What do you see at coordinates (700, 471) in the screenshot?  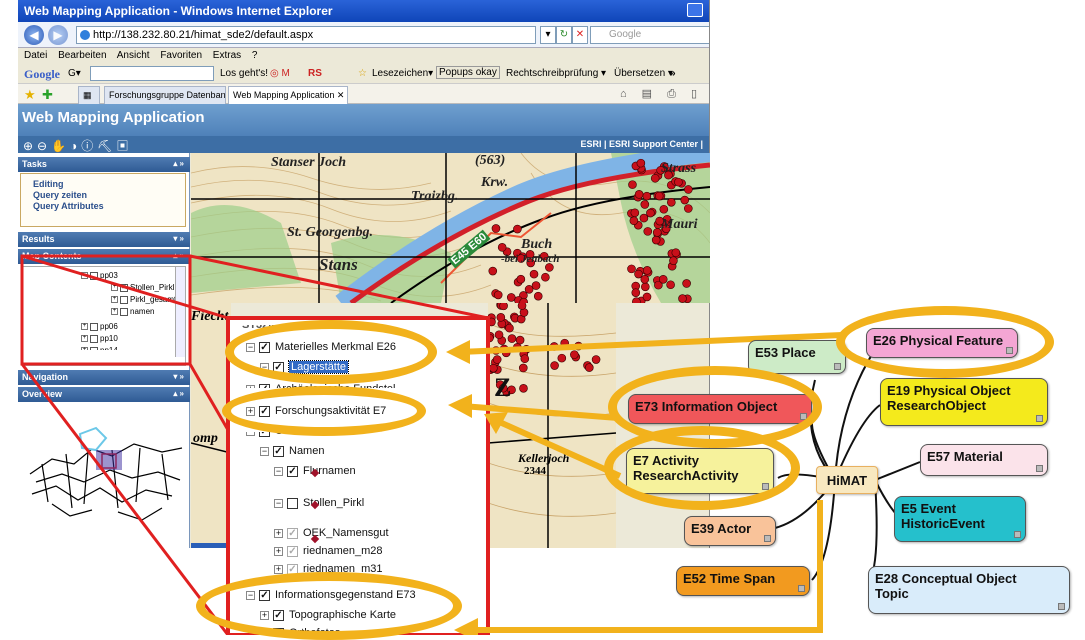 I see `node-e7-activity: E7 Activity ResearchActivity` at bounding box center [700, 471].